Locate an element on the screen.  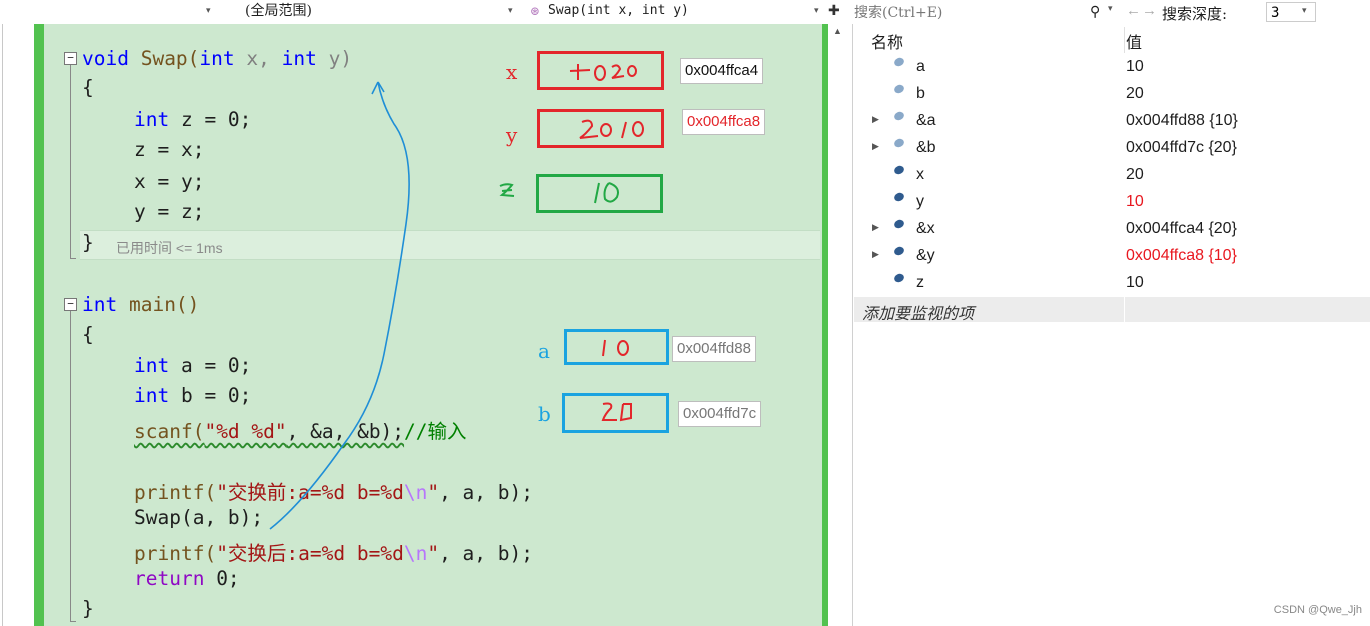
search-options-arrow-icon: ▾ is located at coordinates (1110, 8).